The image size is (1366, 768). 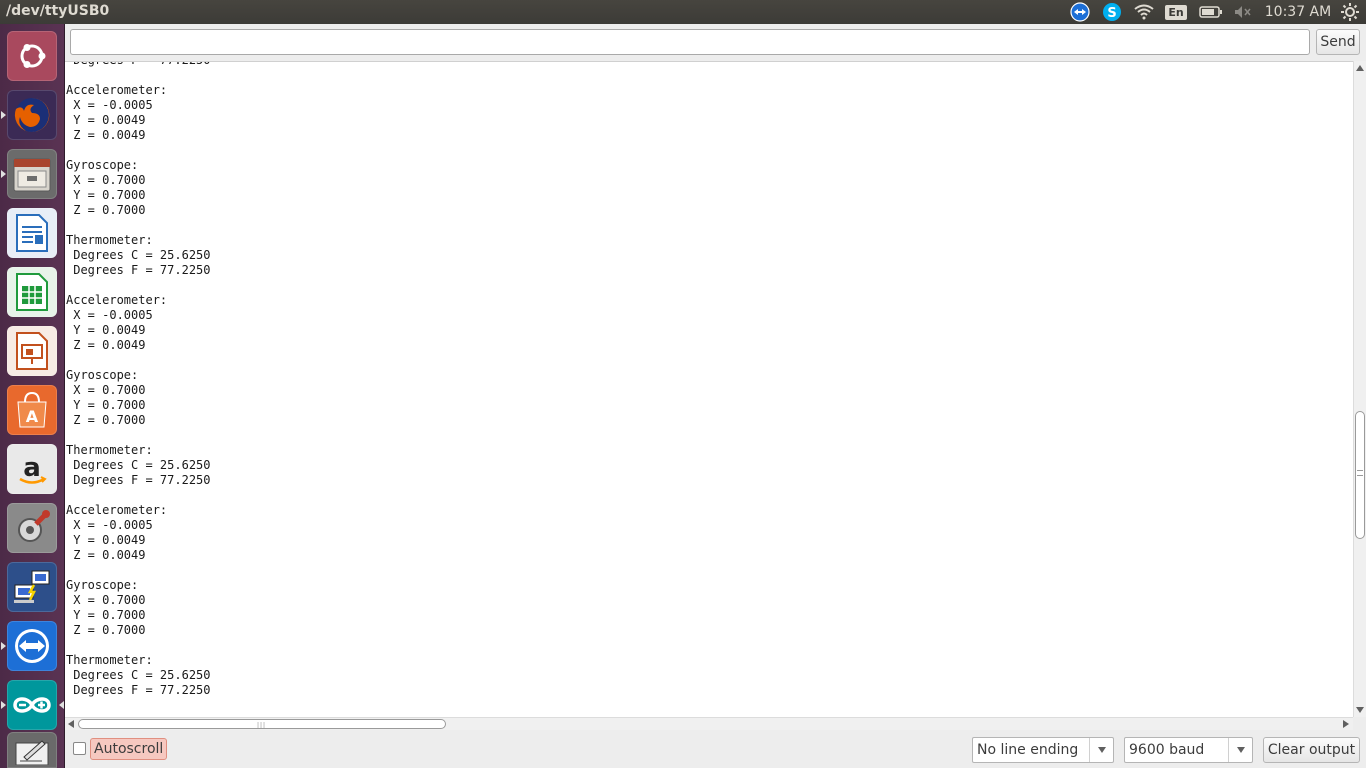 What do you see at coordinates (32, 705) in the screenshot?
I see `arduino-icon` at bounding box center [32, 705].